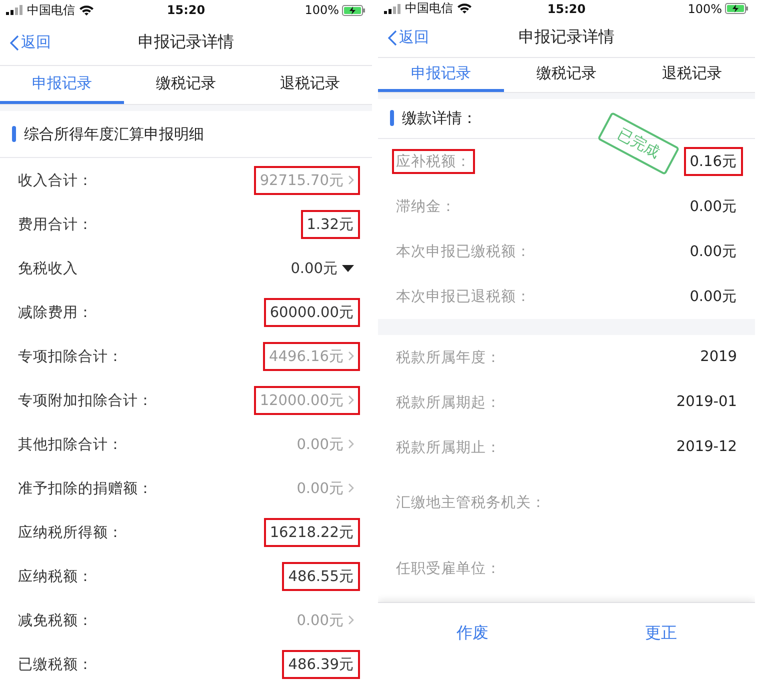  Describe the element at coordinates (85, 489) in the screenshot. I see `row-label: 准予扣除的捐赠额：` at that location.